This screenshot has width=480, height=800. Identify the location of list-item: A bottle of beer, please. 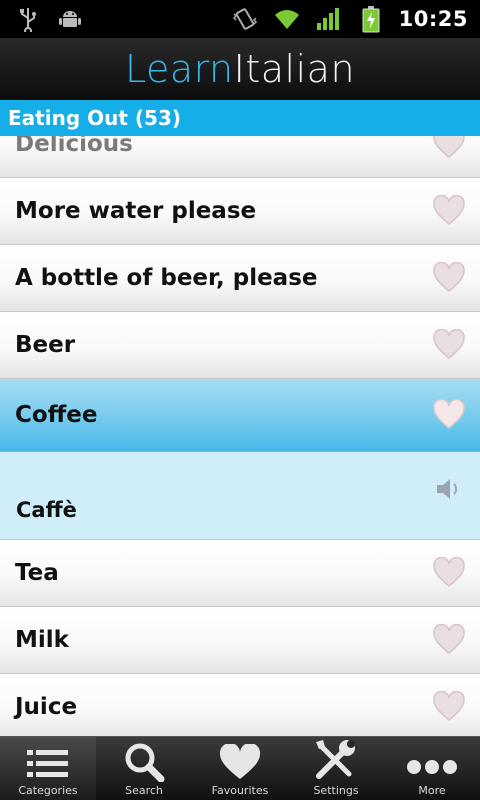
(240, 278).